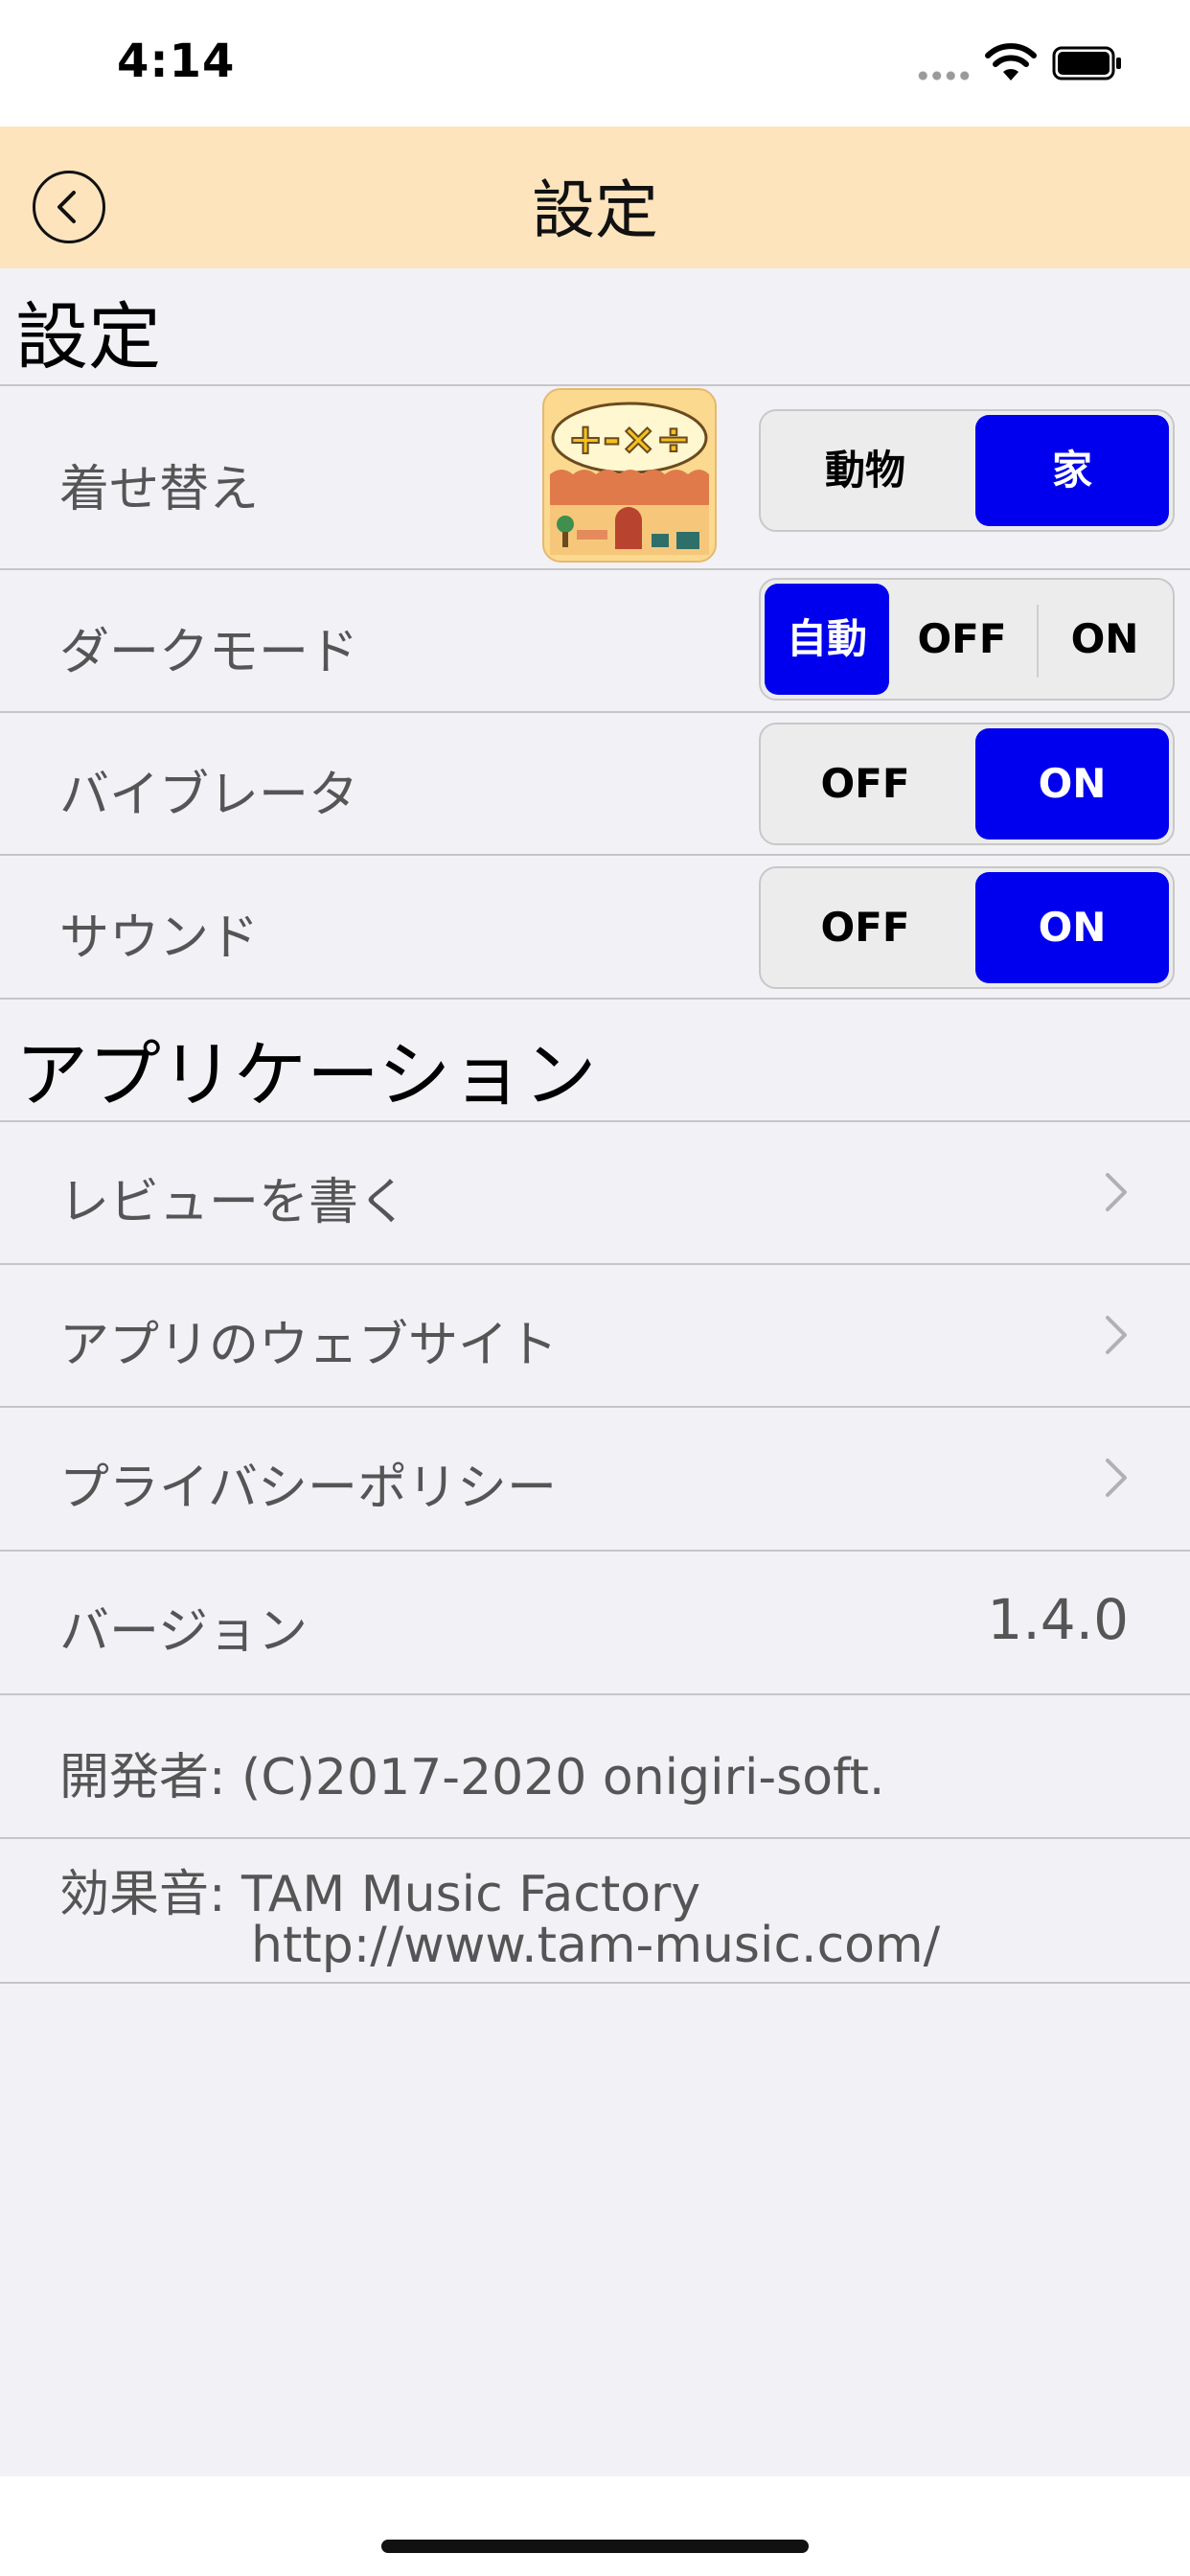 This screenshot has height=2576, width=1190. What do you see at coordinates (595, 2546) in the screenshot?
I see `home-indicator` at bounding box center [595, 2546].